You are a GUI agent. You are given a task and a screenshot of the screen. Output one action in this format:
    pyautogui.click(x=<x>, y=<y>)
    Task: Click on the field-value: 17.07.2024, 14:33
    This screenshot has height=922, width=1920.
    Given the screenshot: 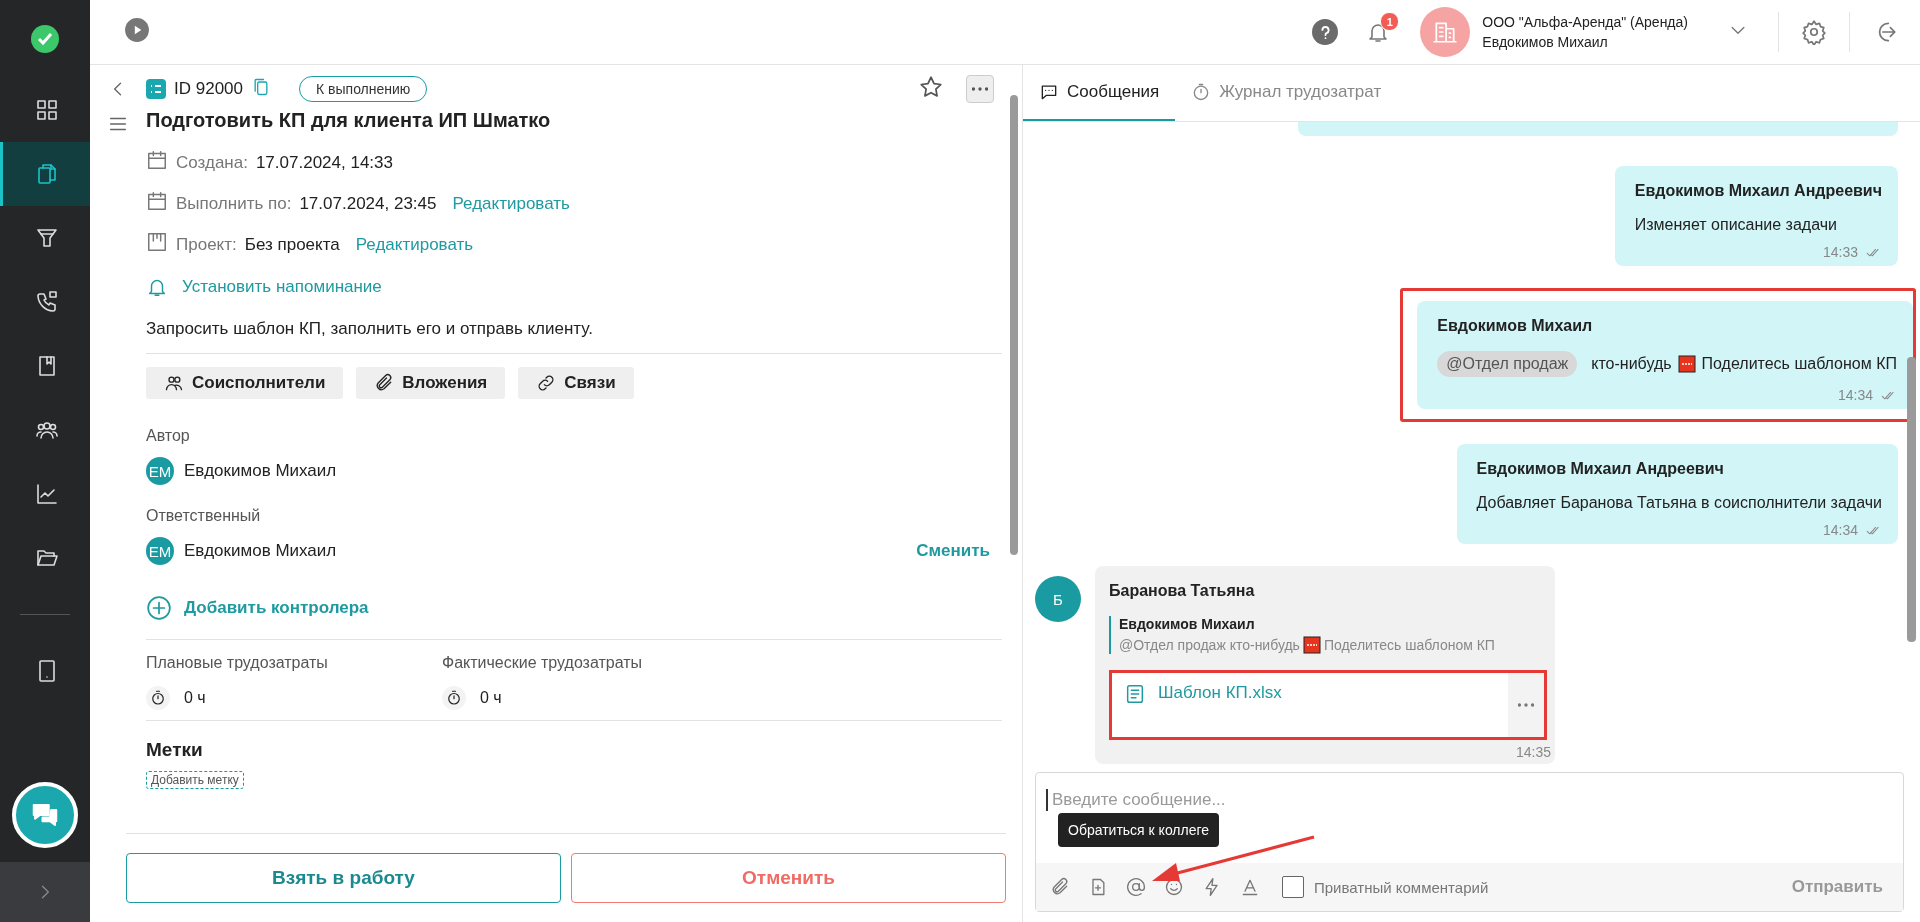 What is the action you would take?
    pyautogui.click(x=324, y=162)
    